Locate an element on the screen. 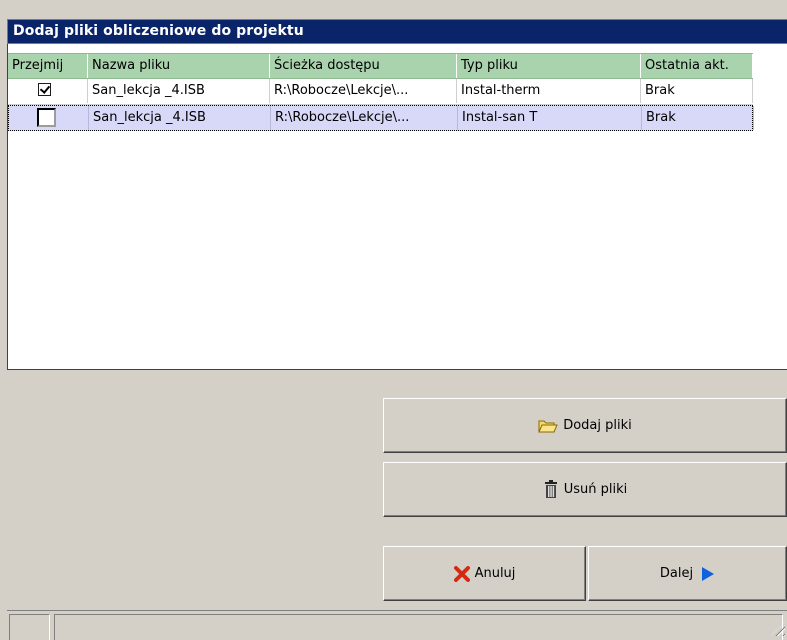 This screenshot has width=787, height=640. dialog-title-bar: Dodaj pliki obliczeniowe do projektu is located at coordinates (397, 31).